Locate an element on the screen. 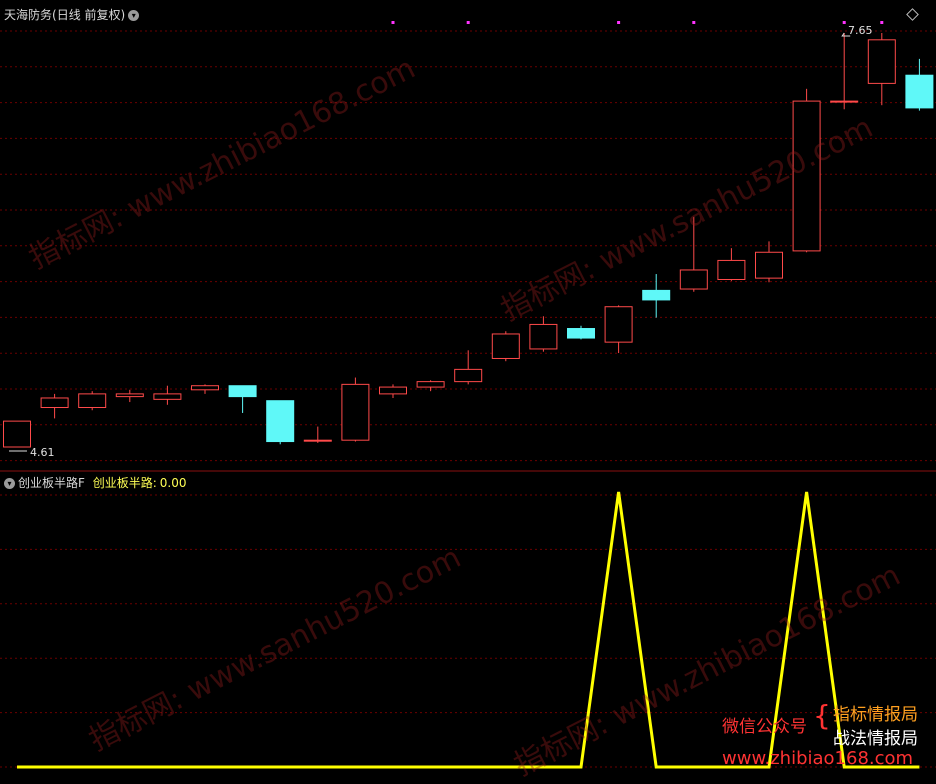  lower-header: ▾ 创业板半路F 创业板半路: 0.00 is located at coordinates (95, 482).